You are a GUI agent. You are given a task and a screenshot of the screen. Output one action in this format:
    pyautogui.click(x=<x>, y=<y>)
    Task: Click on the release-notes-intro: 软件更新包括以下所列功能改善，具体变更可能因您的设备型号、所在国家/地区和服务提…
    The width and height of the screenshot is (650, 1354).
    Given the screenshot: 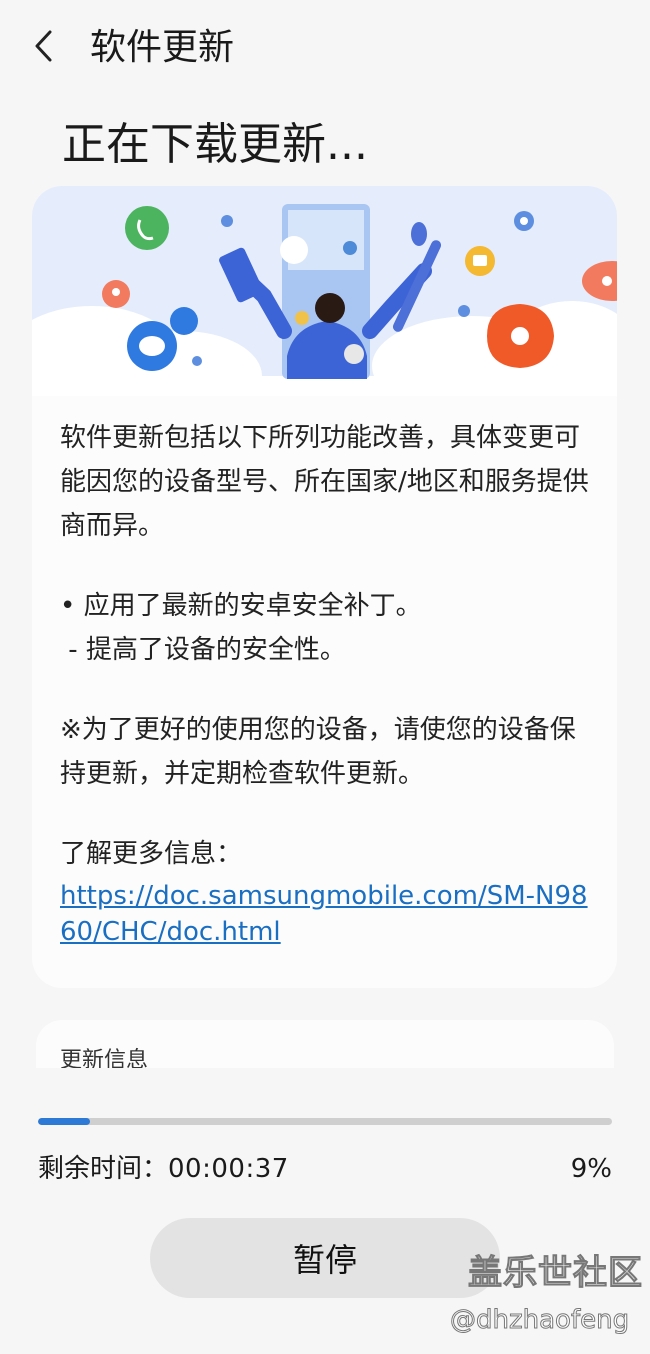 What is the action you would take?
    pyautogui.click(x=324, y=482)
    